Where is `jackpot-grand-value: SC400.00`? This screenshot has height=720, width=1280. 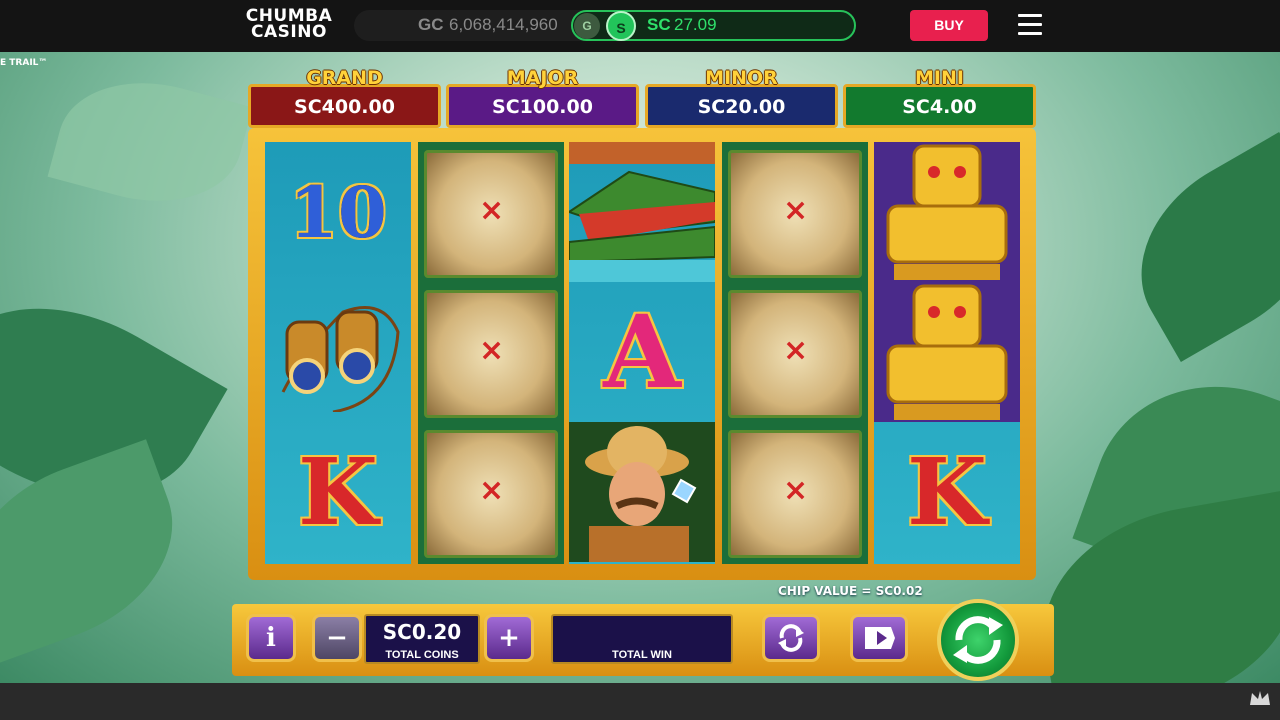 jackpot-grand-value: SC400.00 is located at coordinates (344, 107).